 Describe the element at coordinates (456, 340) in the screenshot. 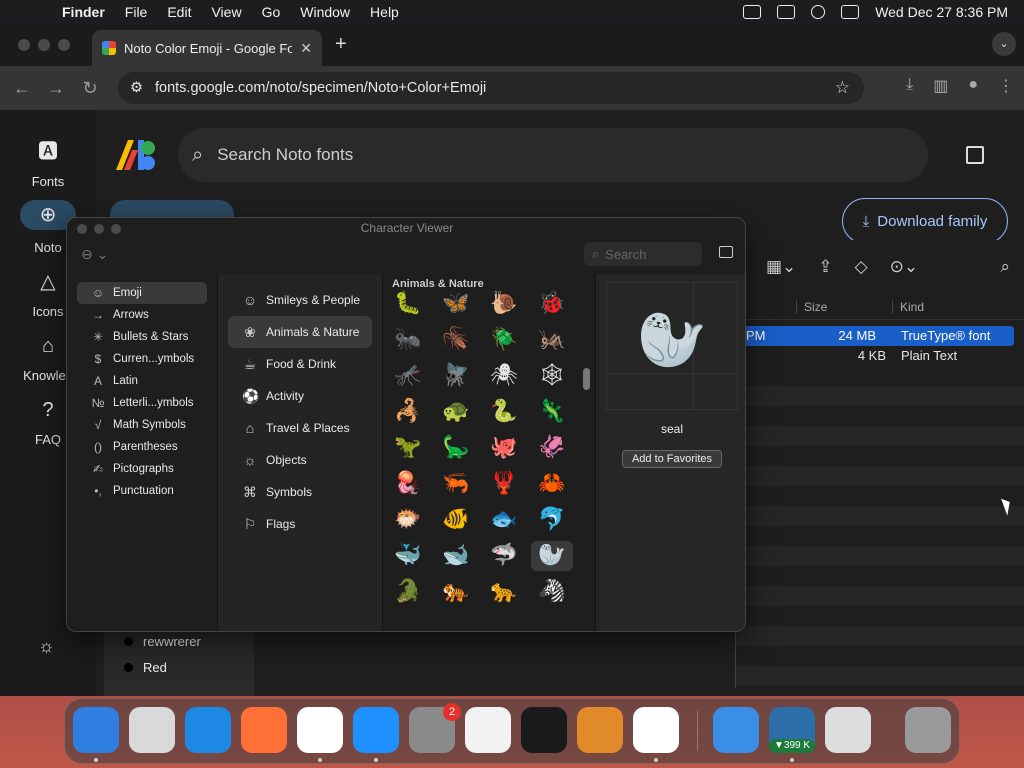

I see `emoji-cell: 🪳` at that location.